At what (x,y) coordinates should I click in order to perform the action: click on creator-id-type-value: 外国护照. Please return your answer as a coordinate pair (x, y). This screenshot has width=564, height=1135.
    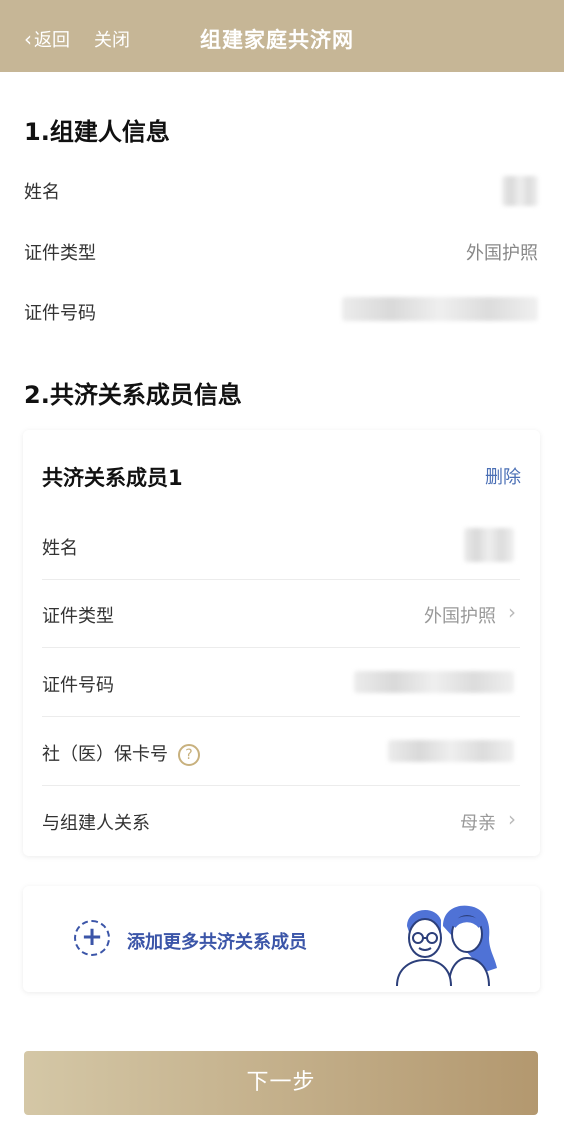
    Looking at the image, I should click on (502, 253).